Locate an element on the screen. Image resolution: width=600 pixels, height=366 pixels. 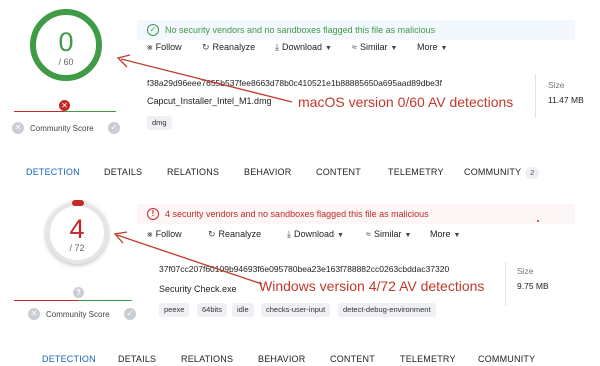
tag: peexe is located at coordinates (174, 310).